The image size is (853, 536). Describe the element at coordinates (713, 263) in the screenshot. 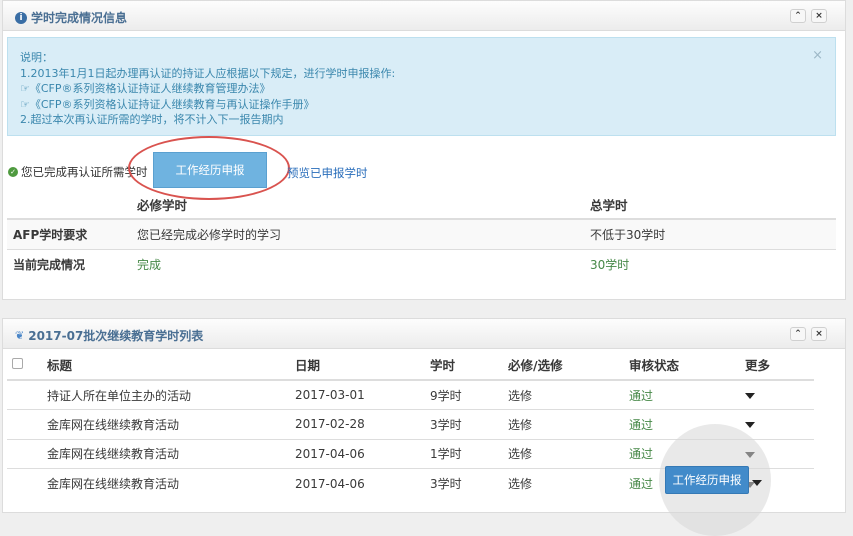

I see `table-cell: 30学时` at that location.